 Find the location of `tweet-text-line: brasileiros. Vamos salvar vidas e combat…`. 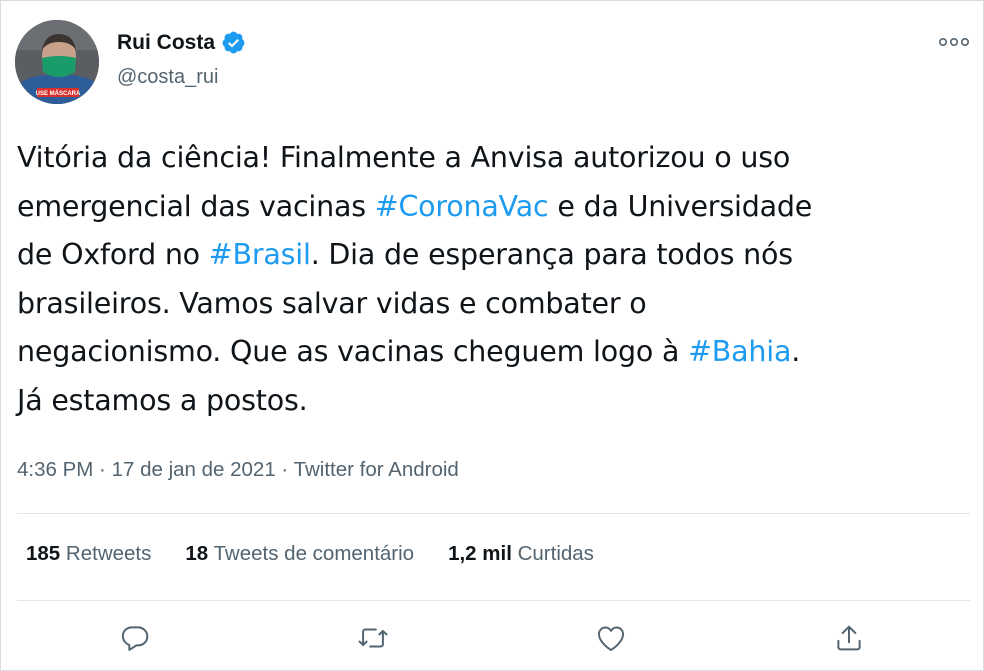

tweet-text-line: brasileiros. Vamos salvar vidas e combat… is located at coordinates (494, 304).